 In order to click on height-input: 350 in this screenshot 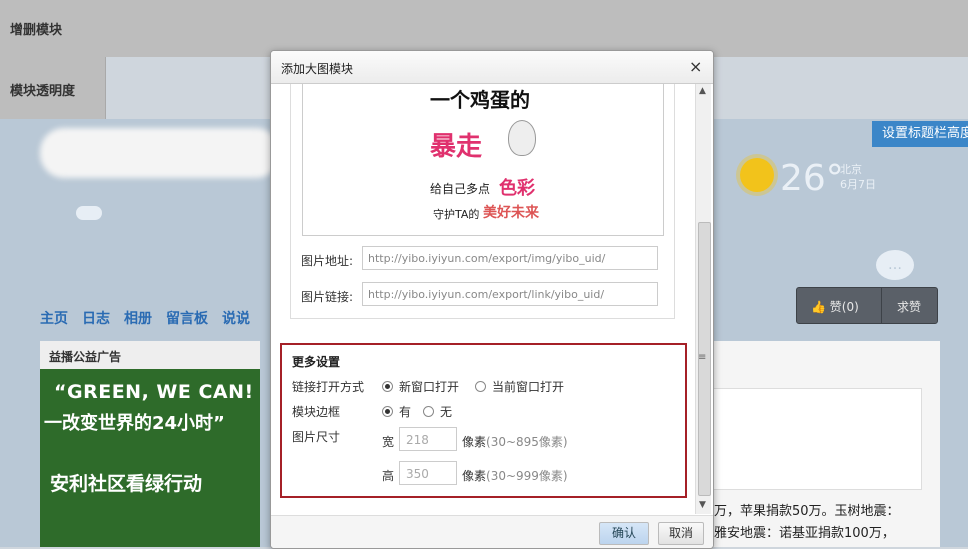, I will do `click(428, 473)`.